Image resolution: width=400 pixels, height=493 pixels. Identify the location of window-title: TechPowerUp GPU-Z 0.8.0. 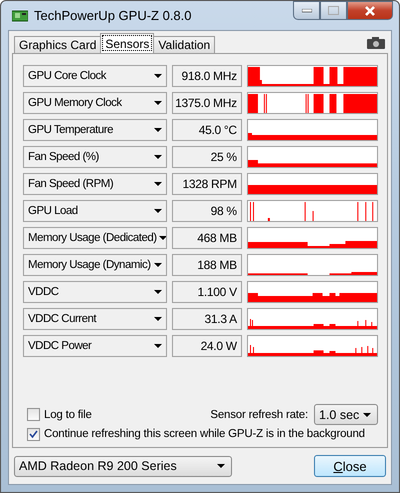
(113, 15).